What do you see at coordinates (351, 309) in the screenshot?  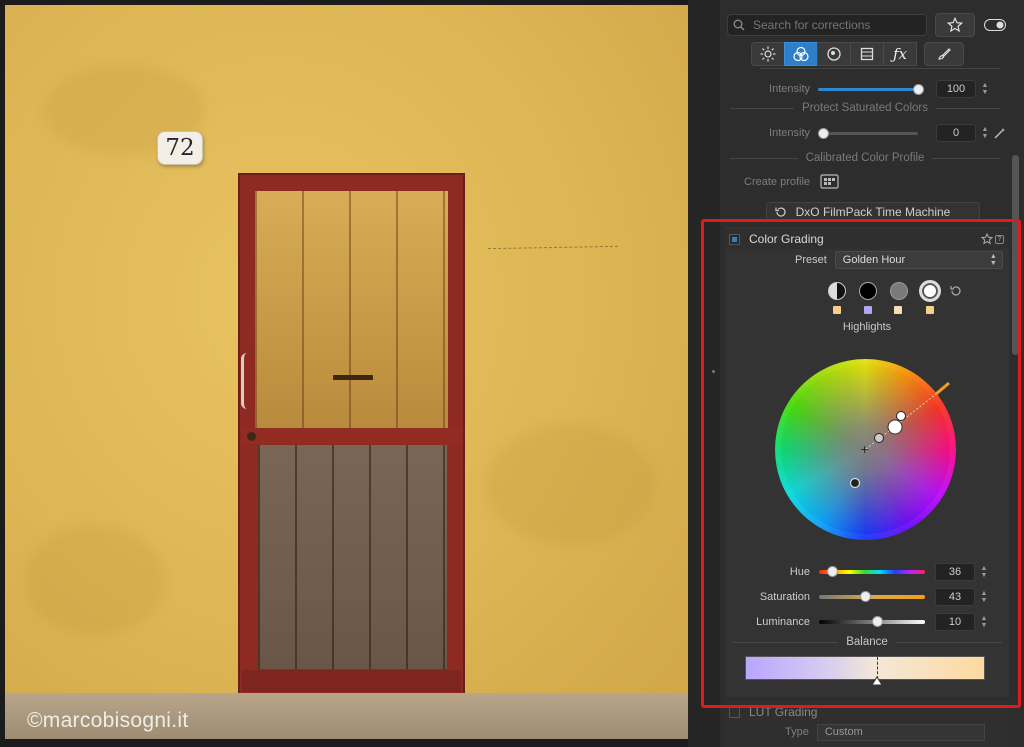 I see `door-upper-panel` at bounding box center [351, 309].